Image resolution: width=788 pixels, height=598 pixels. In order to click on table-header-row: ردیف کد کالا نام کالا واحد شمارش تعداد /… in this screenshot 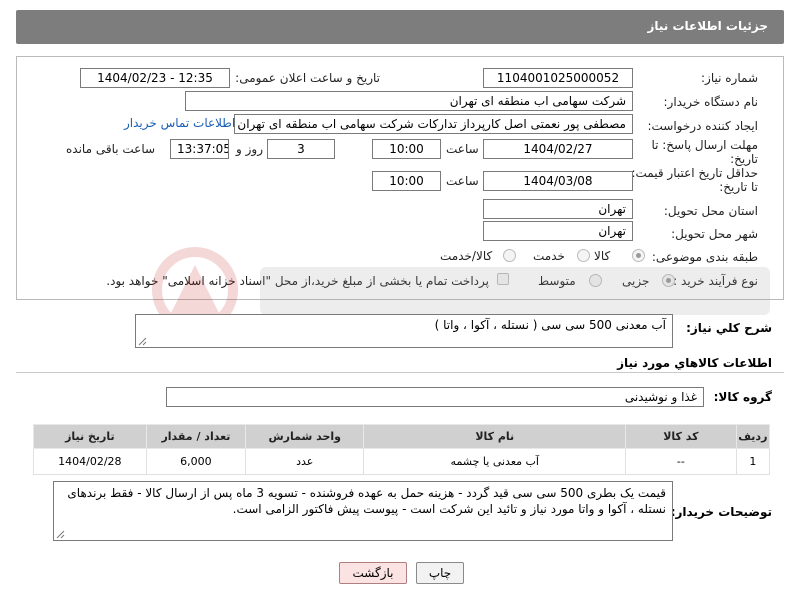, I will do `click(402, 436)`.